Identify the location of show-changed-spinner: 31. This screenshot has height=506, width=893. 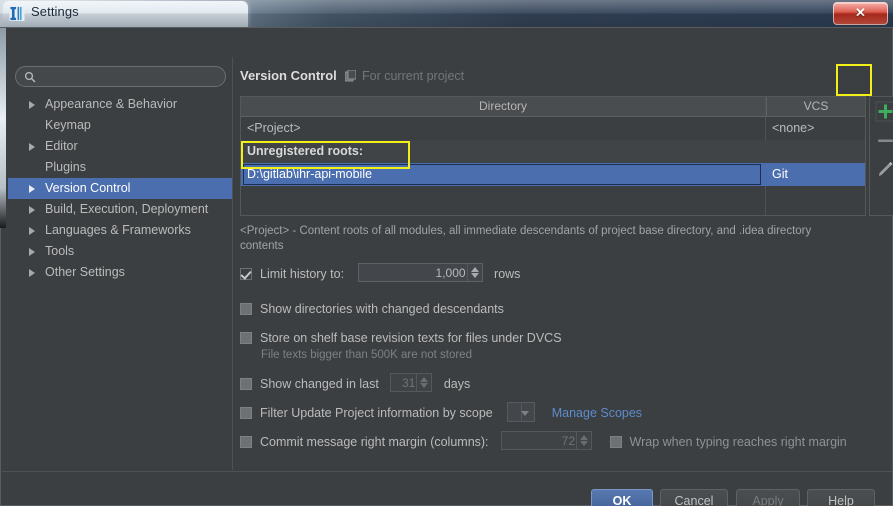
(411, 382).